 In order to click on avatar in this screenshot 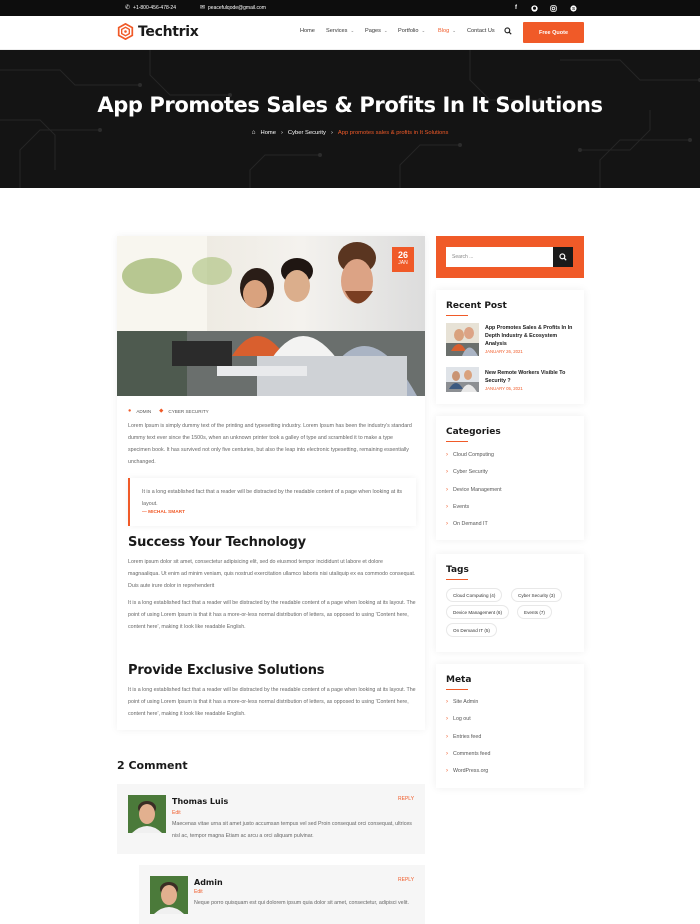, I will do `click(169, 895)`.